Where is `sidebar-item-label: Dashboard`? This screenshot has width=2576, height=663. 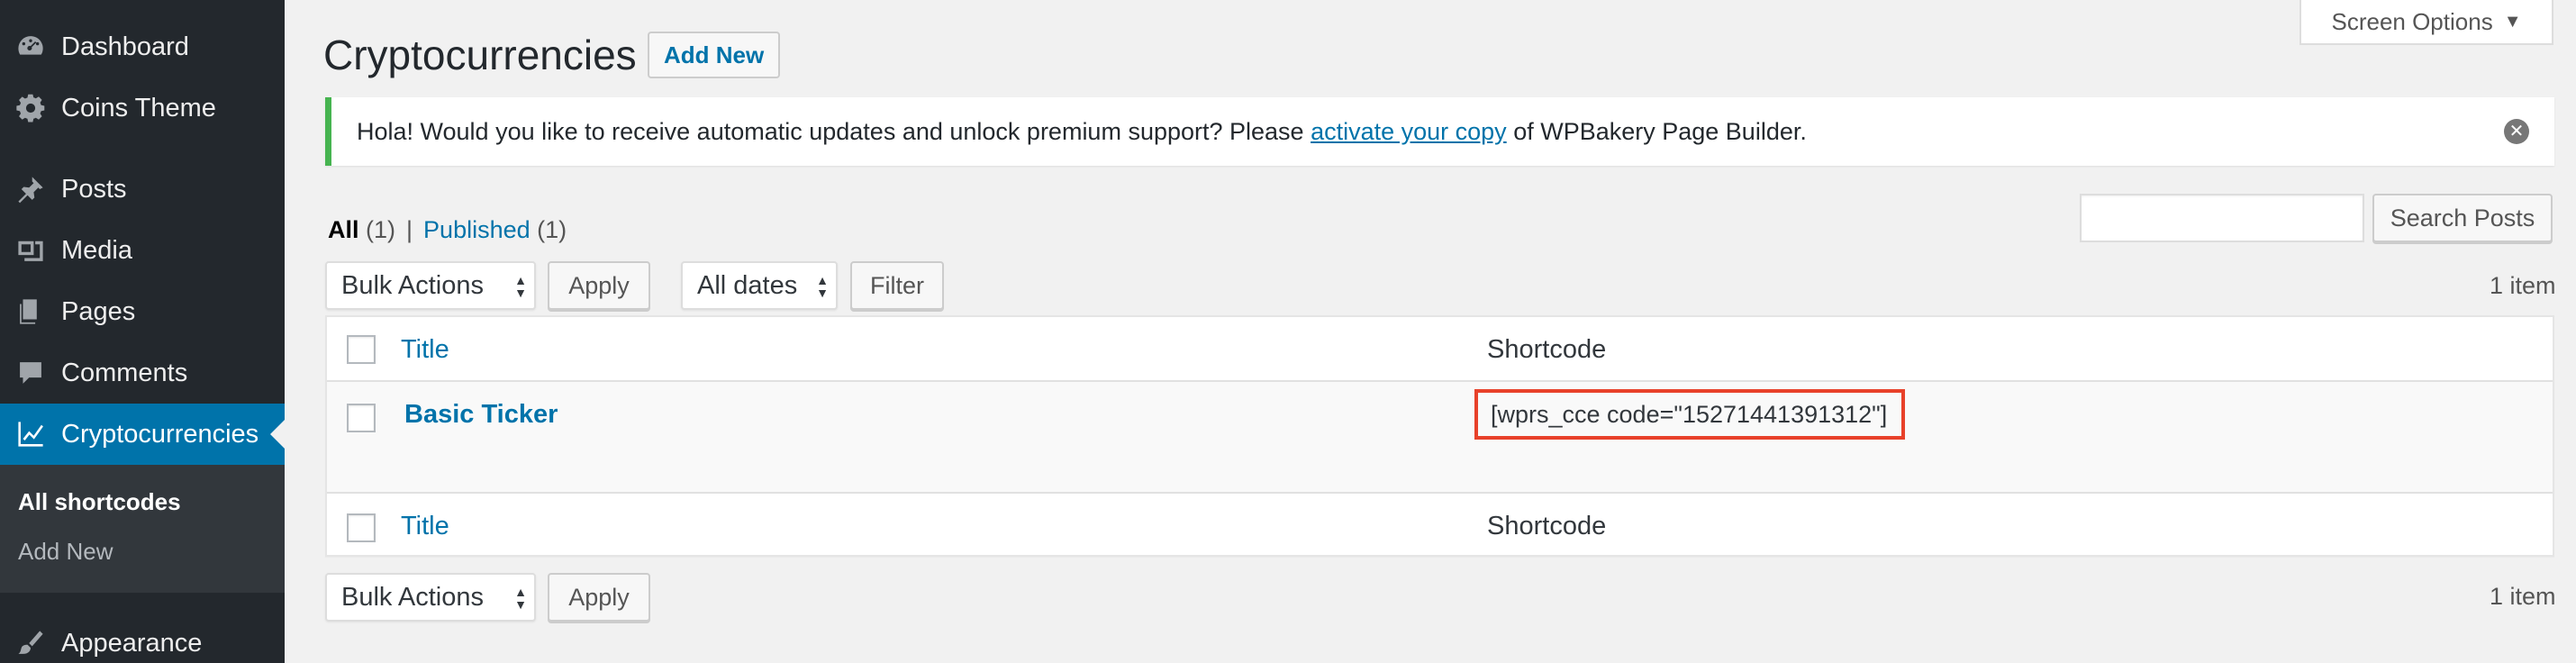 sidebar-item-label: Dashboard is located at coordinates (125, 46).